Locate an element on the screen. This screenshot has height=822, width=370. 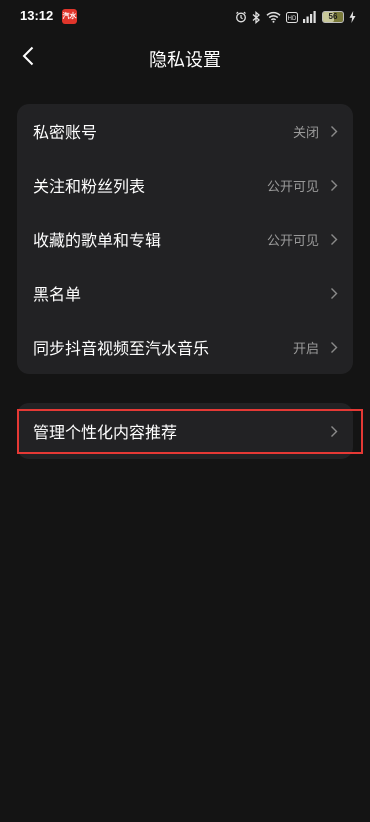
setting-row-blacklist: 黑名单 is located at coordinates (185, 293).